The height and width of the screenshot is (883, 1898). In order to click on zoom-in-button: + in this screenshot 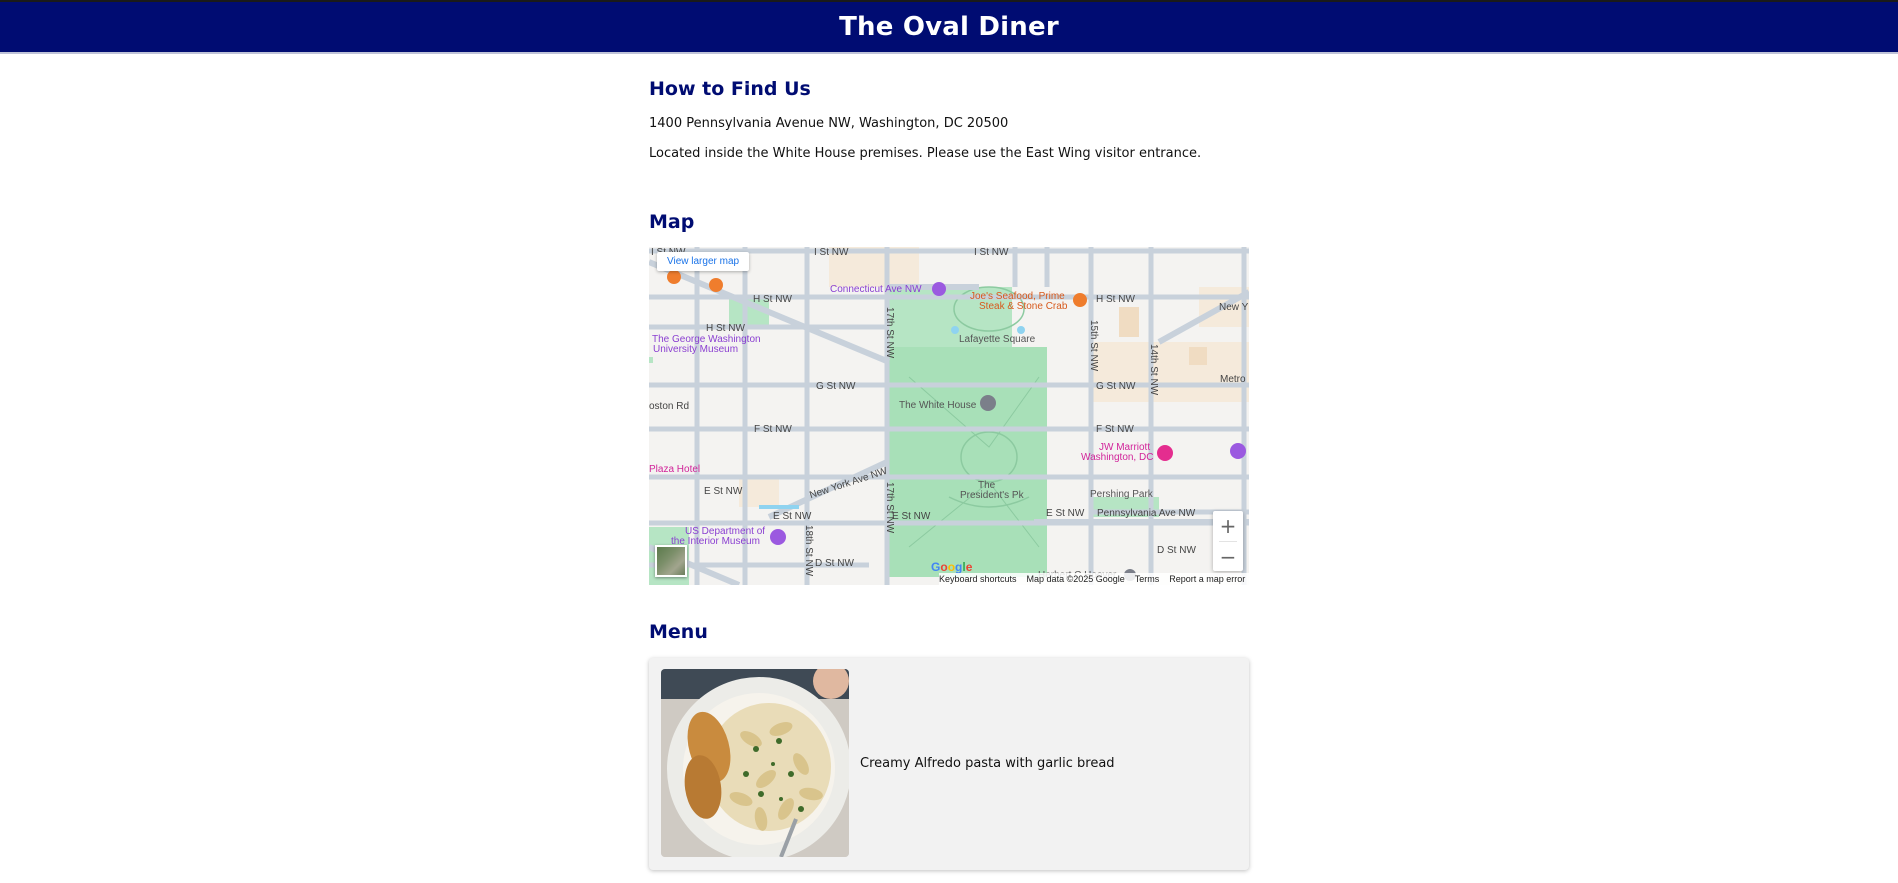, I will do `click(1228, 526)`.